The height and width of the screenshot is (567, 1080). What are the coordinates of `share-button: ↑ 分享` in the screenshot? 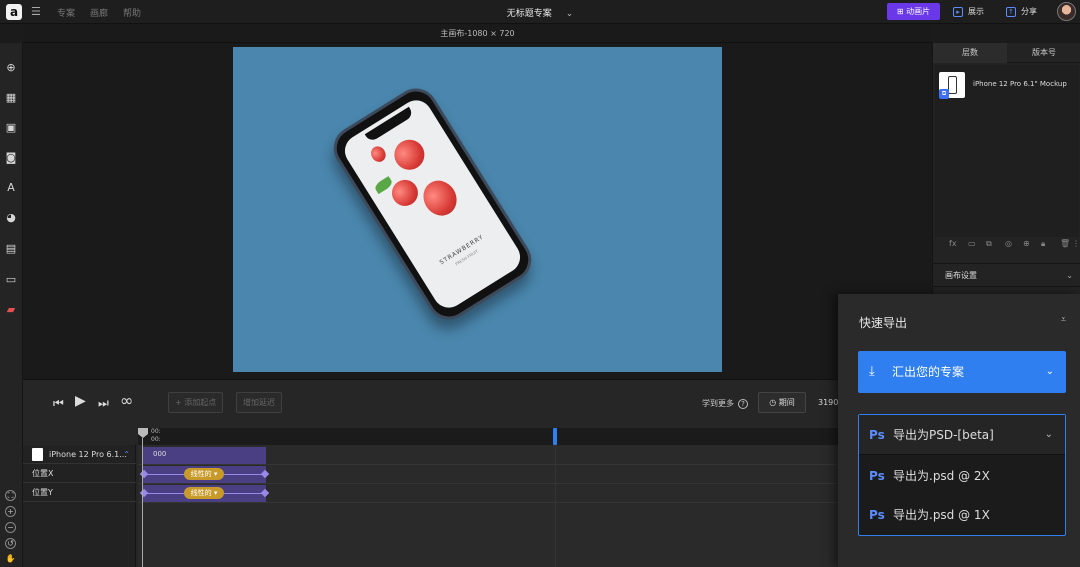 It's located at (1021, 11).